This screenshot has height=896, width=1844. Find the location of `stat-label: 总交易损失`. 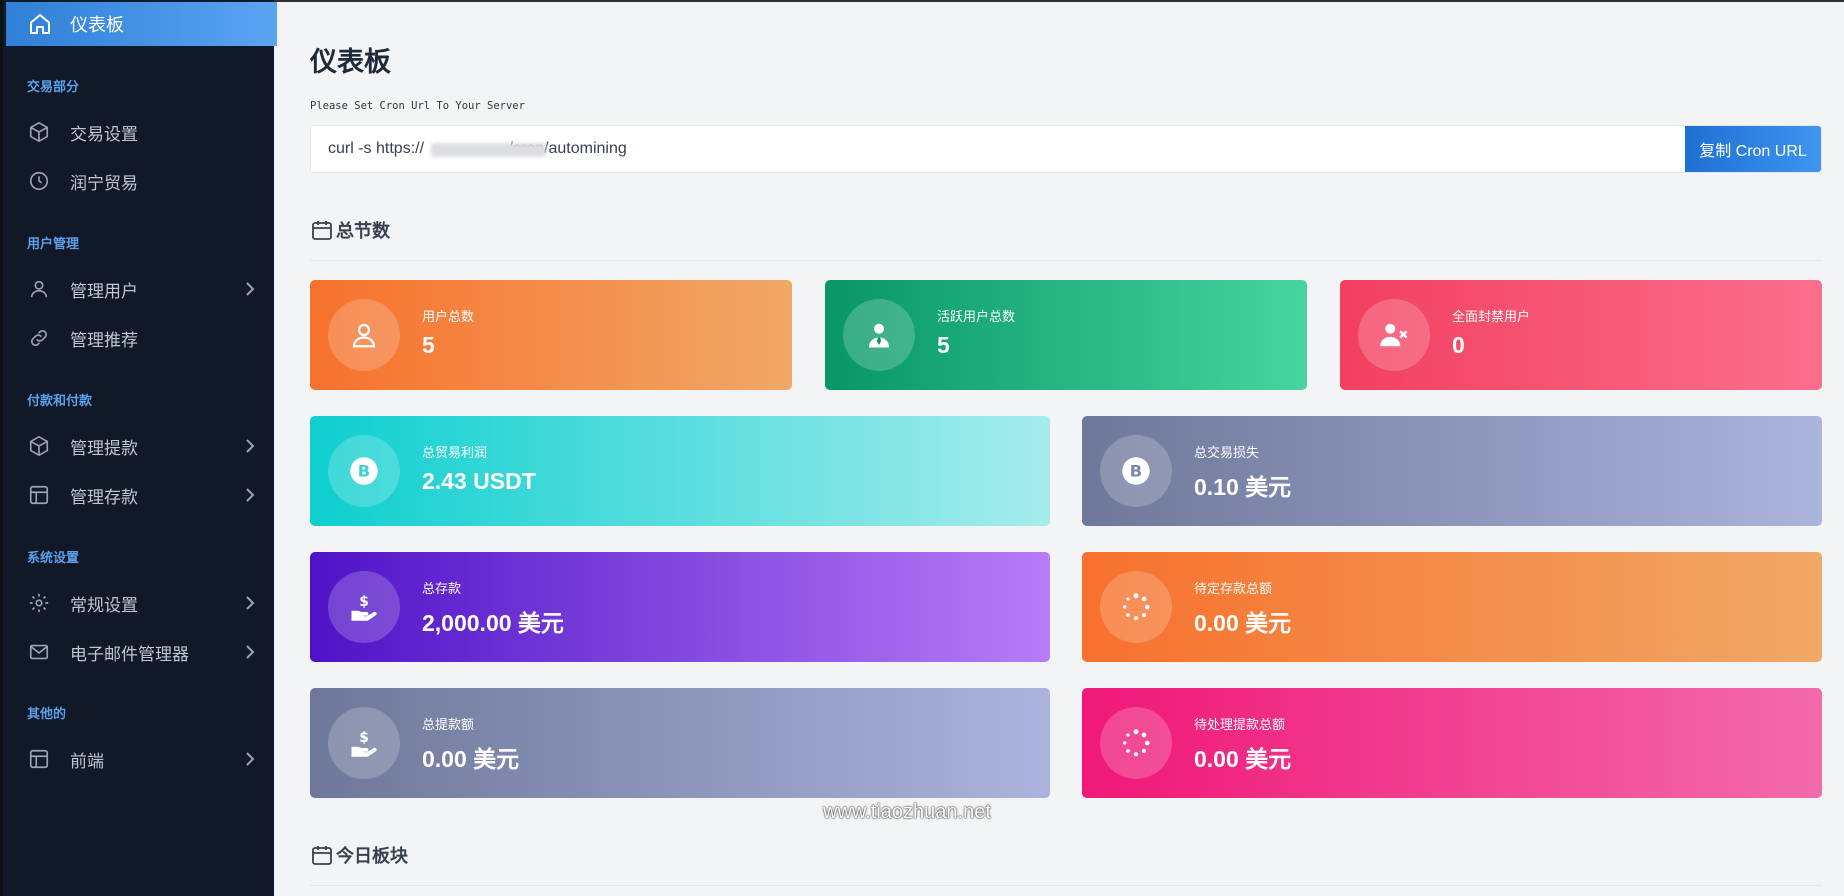

stat-label: 总交易损失 is located at coordinates (1227, 453).